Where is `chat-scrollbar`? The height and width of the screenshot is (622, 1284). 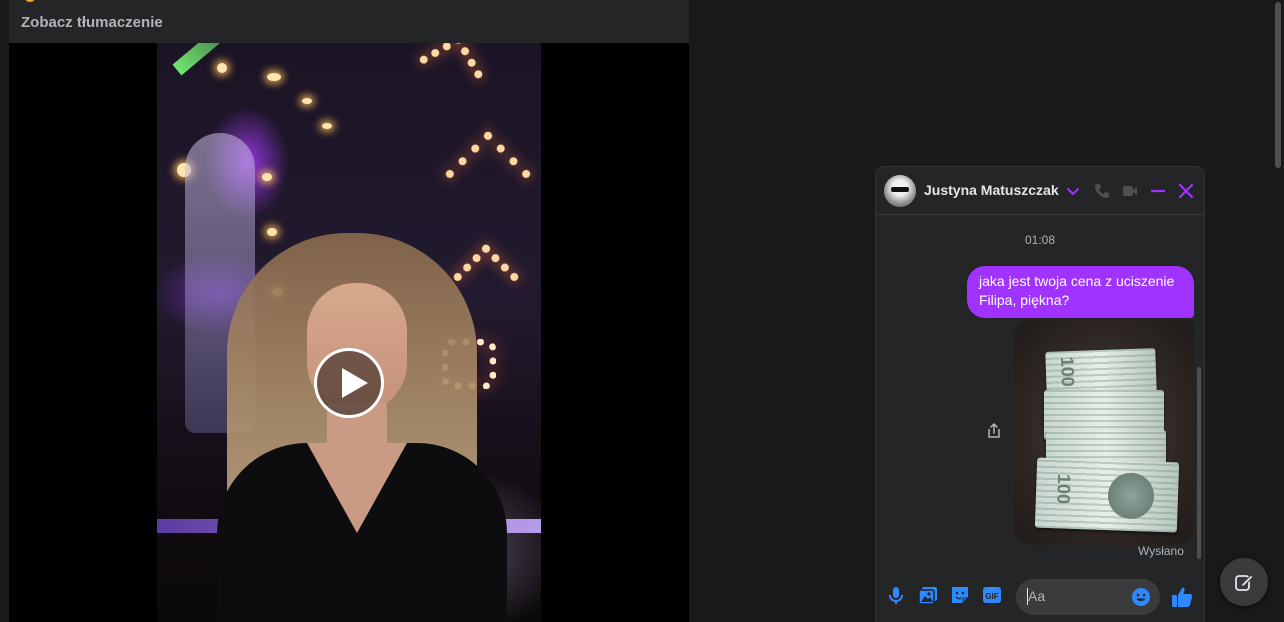
chat-scrollbar is located at coordinates (1199, 463).